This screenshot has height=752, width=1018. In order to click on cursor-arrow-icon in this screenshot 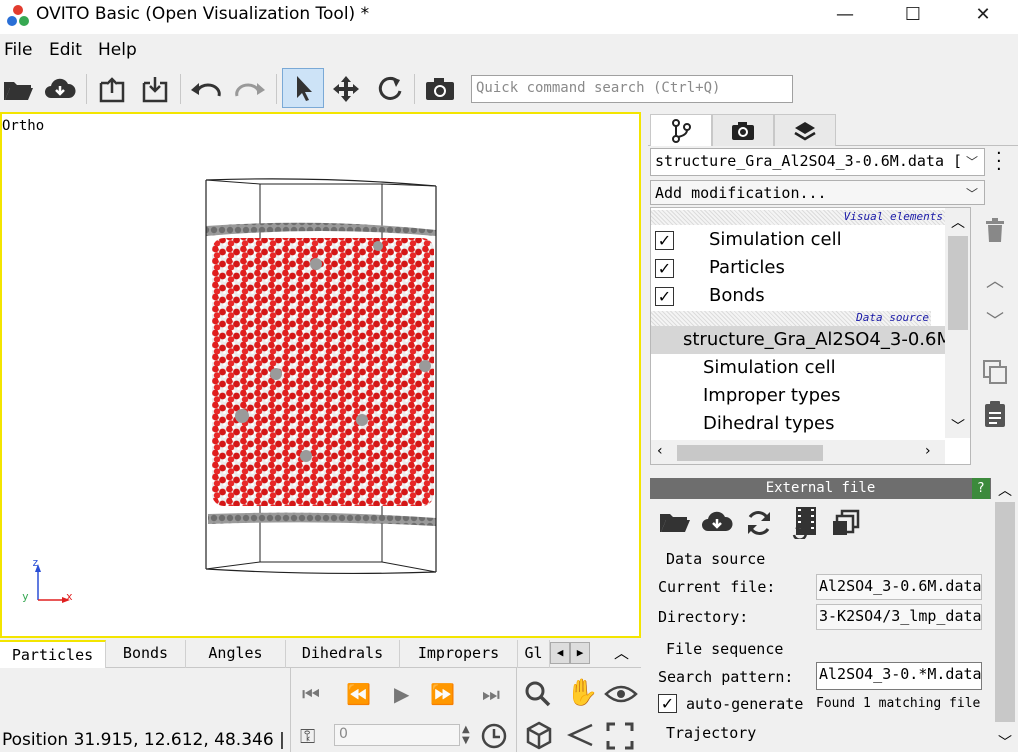, I will do `click(304, 88)`.